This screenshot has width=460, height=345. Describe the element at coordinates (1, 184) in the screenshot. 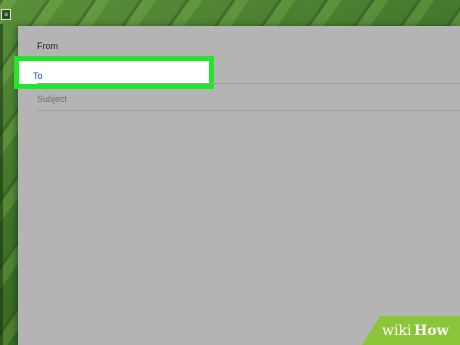

I see `background-window-edge` at that location.